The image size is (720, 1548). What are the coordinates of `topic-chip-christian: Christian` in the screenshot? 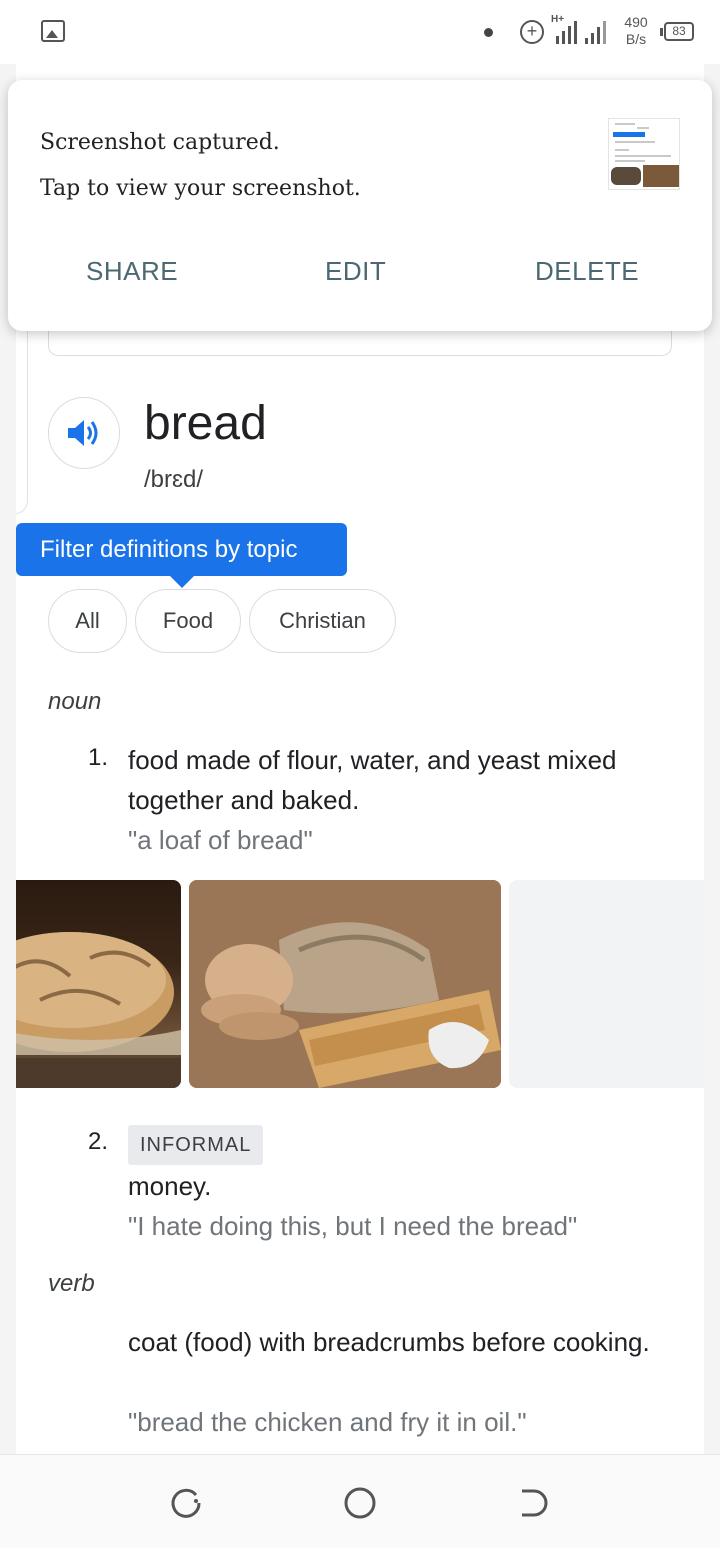 It's located at (322, 621).